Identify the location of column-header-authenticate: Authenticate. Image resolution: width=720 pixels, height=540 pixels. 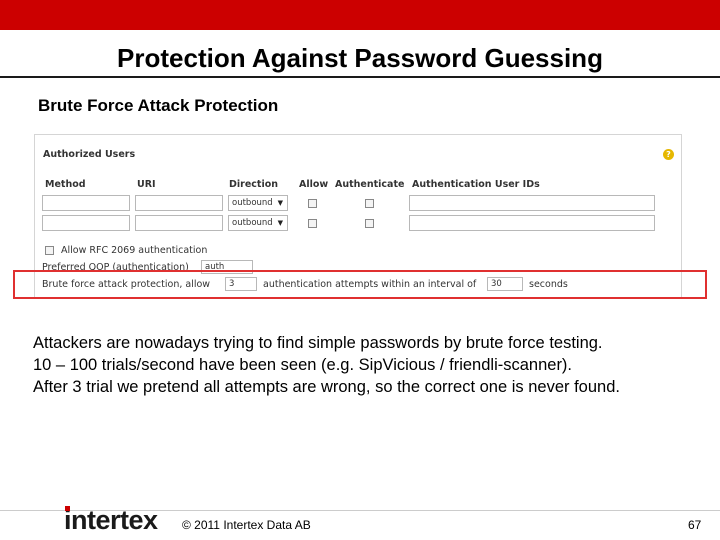
(370, 184).